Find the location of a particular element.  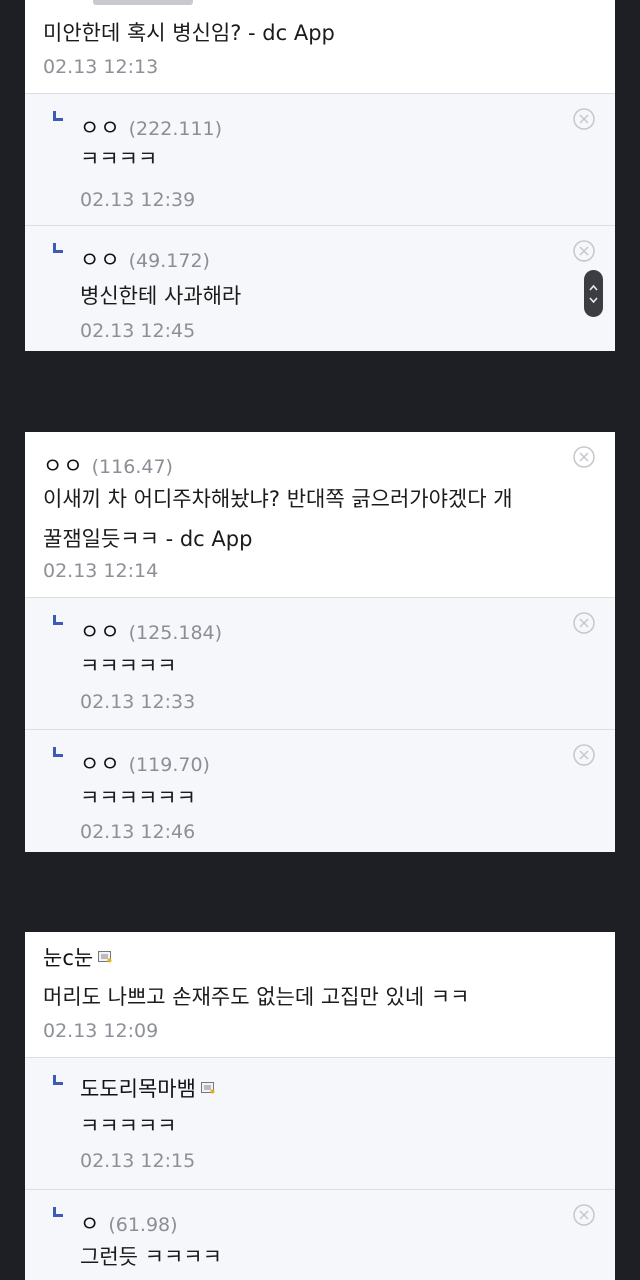

comment-header: ㅇㅇ (116.47) is located at coordinates (108, 465).